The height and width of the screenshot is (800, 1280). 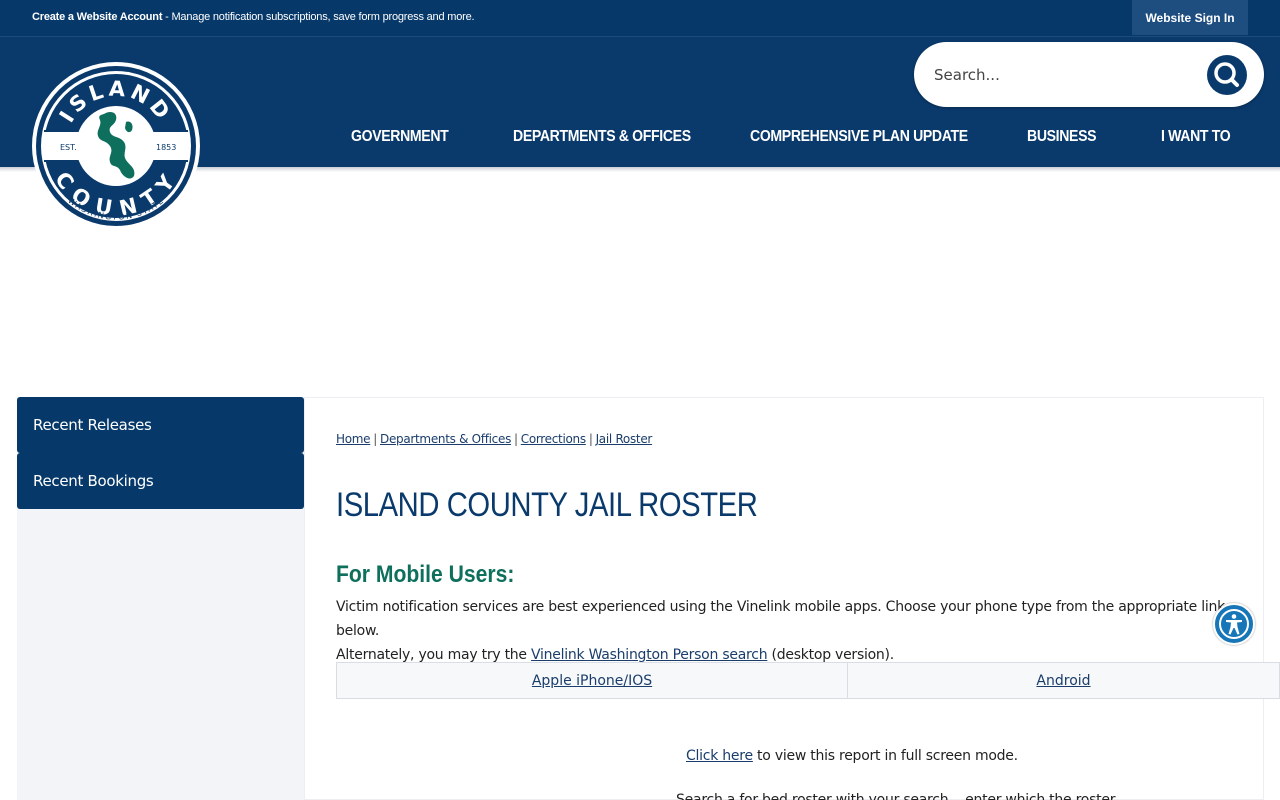 What do you see at coordinates (831, 655) in the screenshot?
I see `line2-suffix: (desktop version).` at bounding box center [831, 655].